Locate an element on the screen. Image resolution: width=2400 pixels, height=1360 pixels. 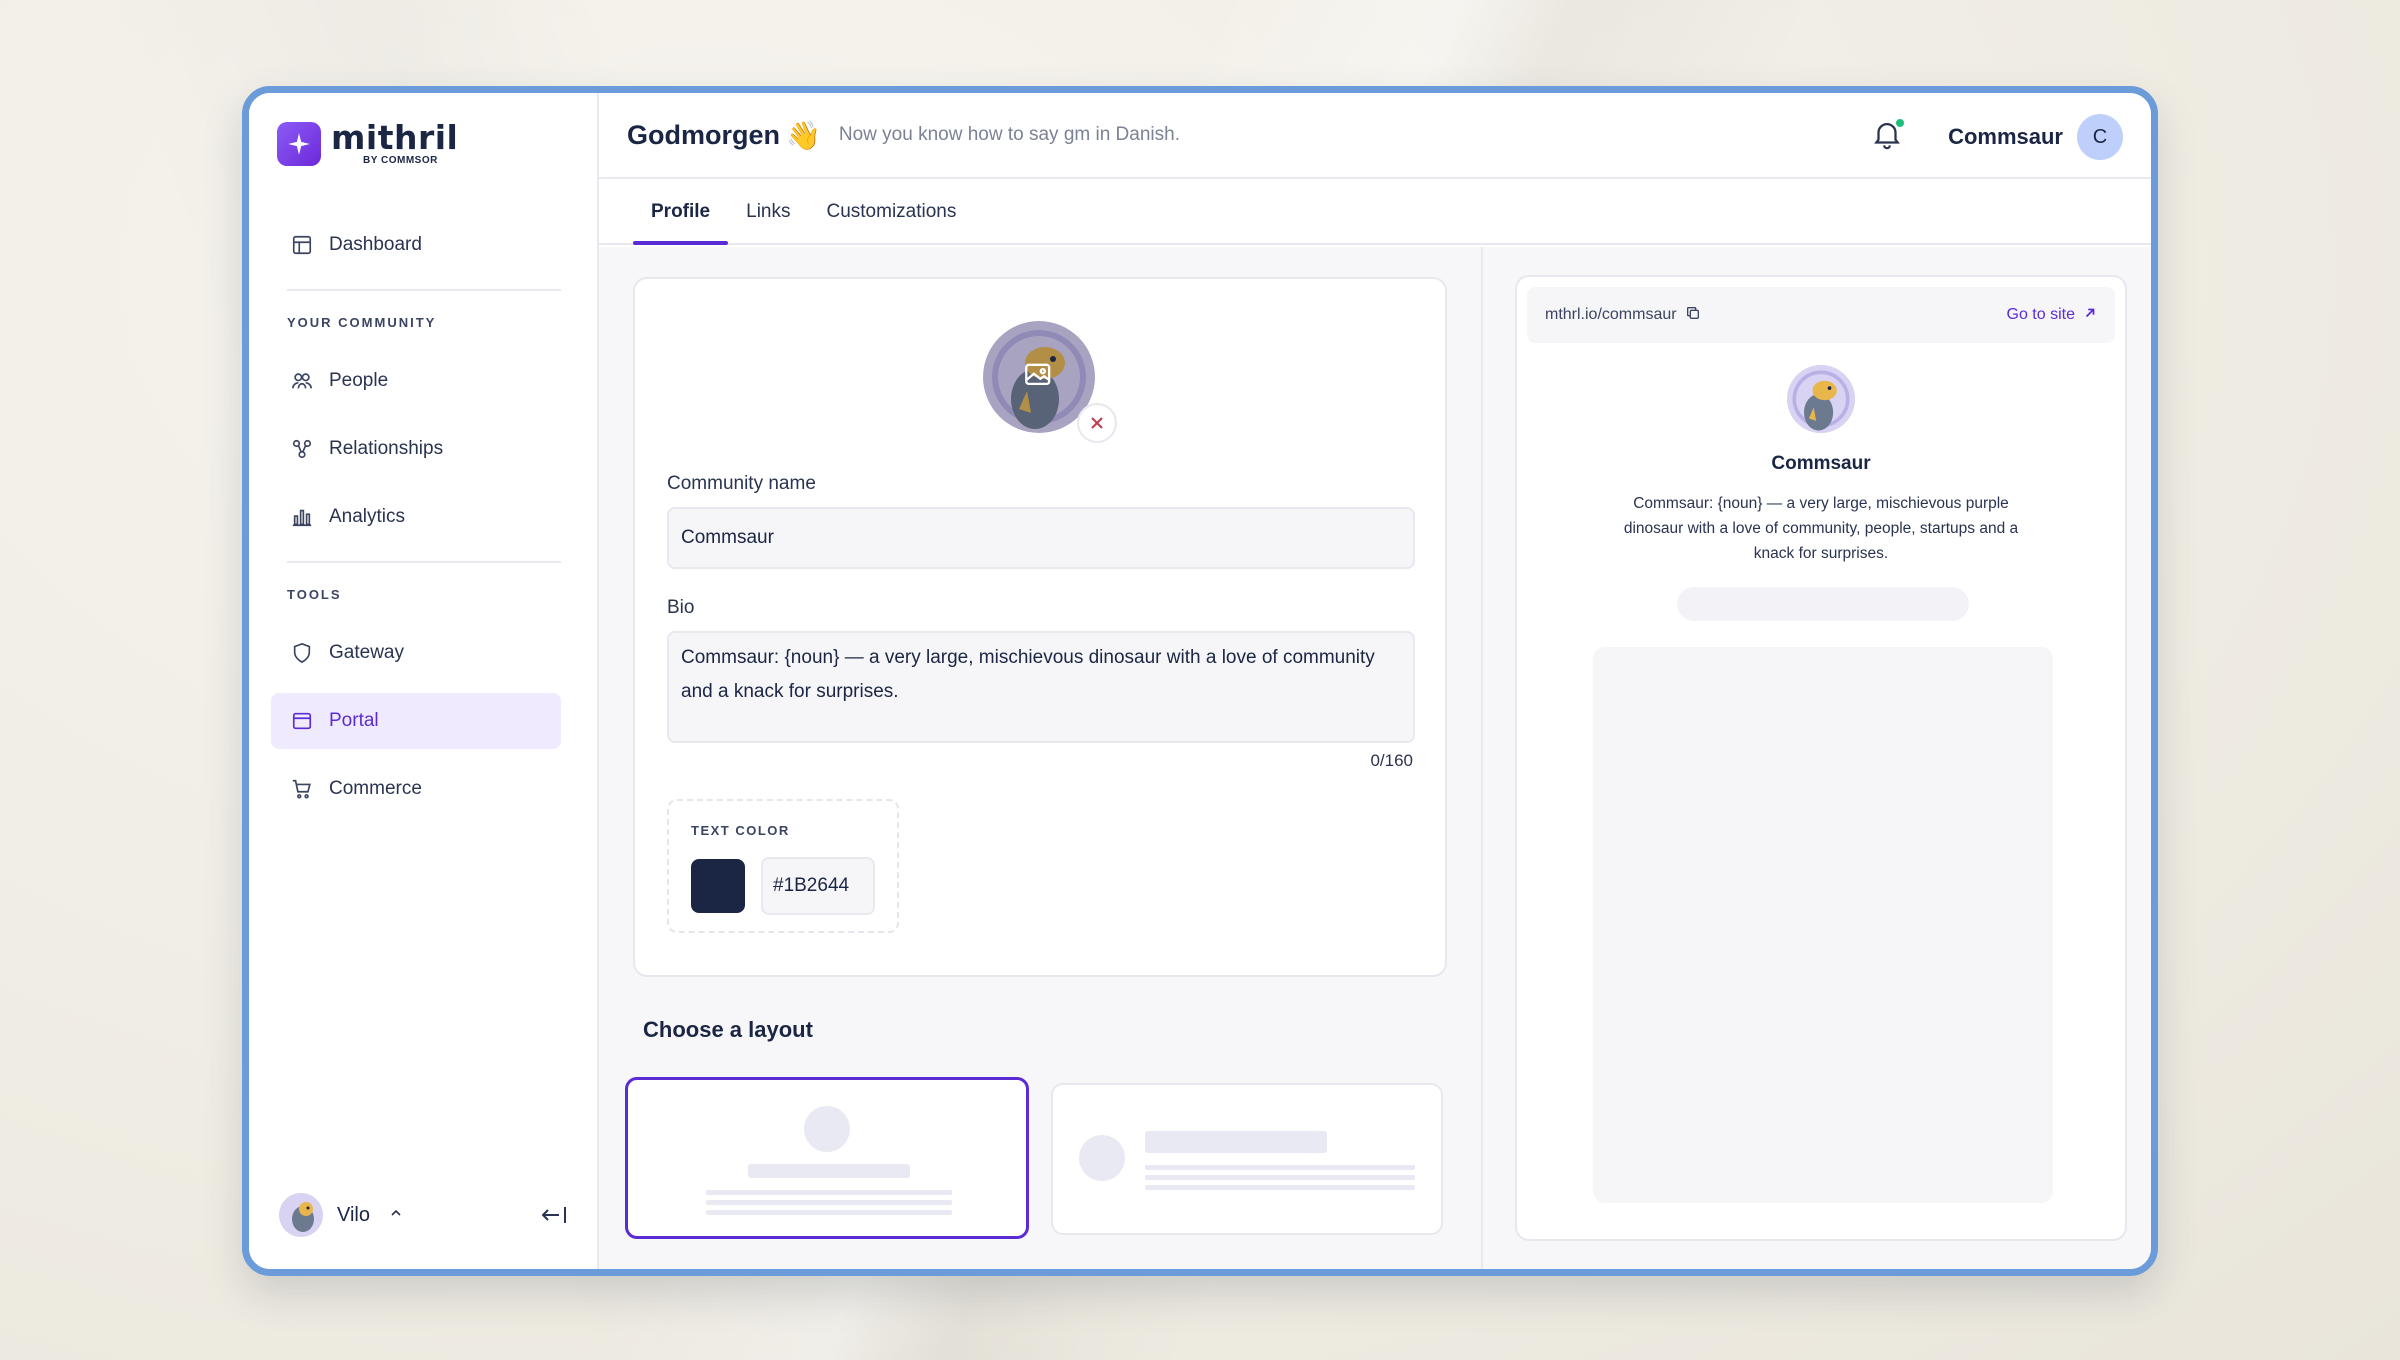
portal-url: mthrl.io/commsaur is located at coordinates (1611, 315).